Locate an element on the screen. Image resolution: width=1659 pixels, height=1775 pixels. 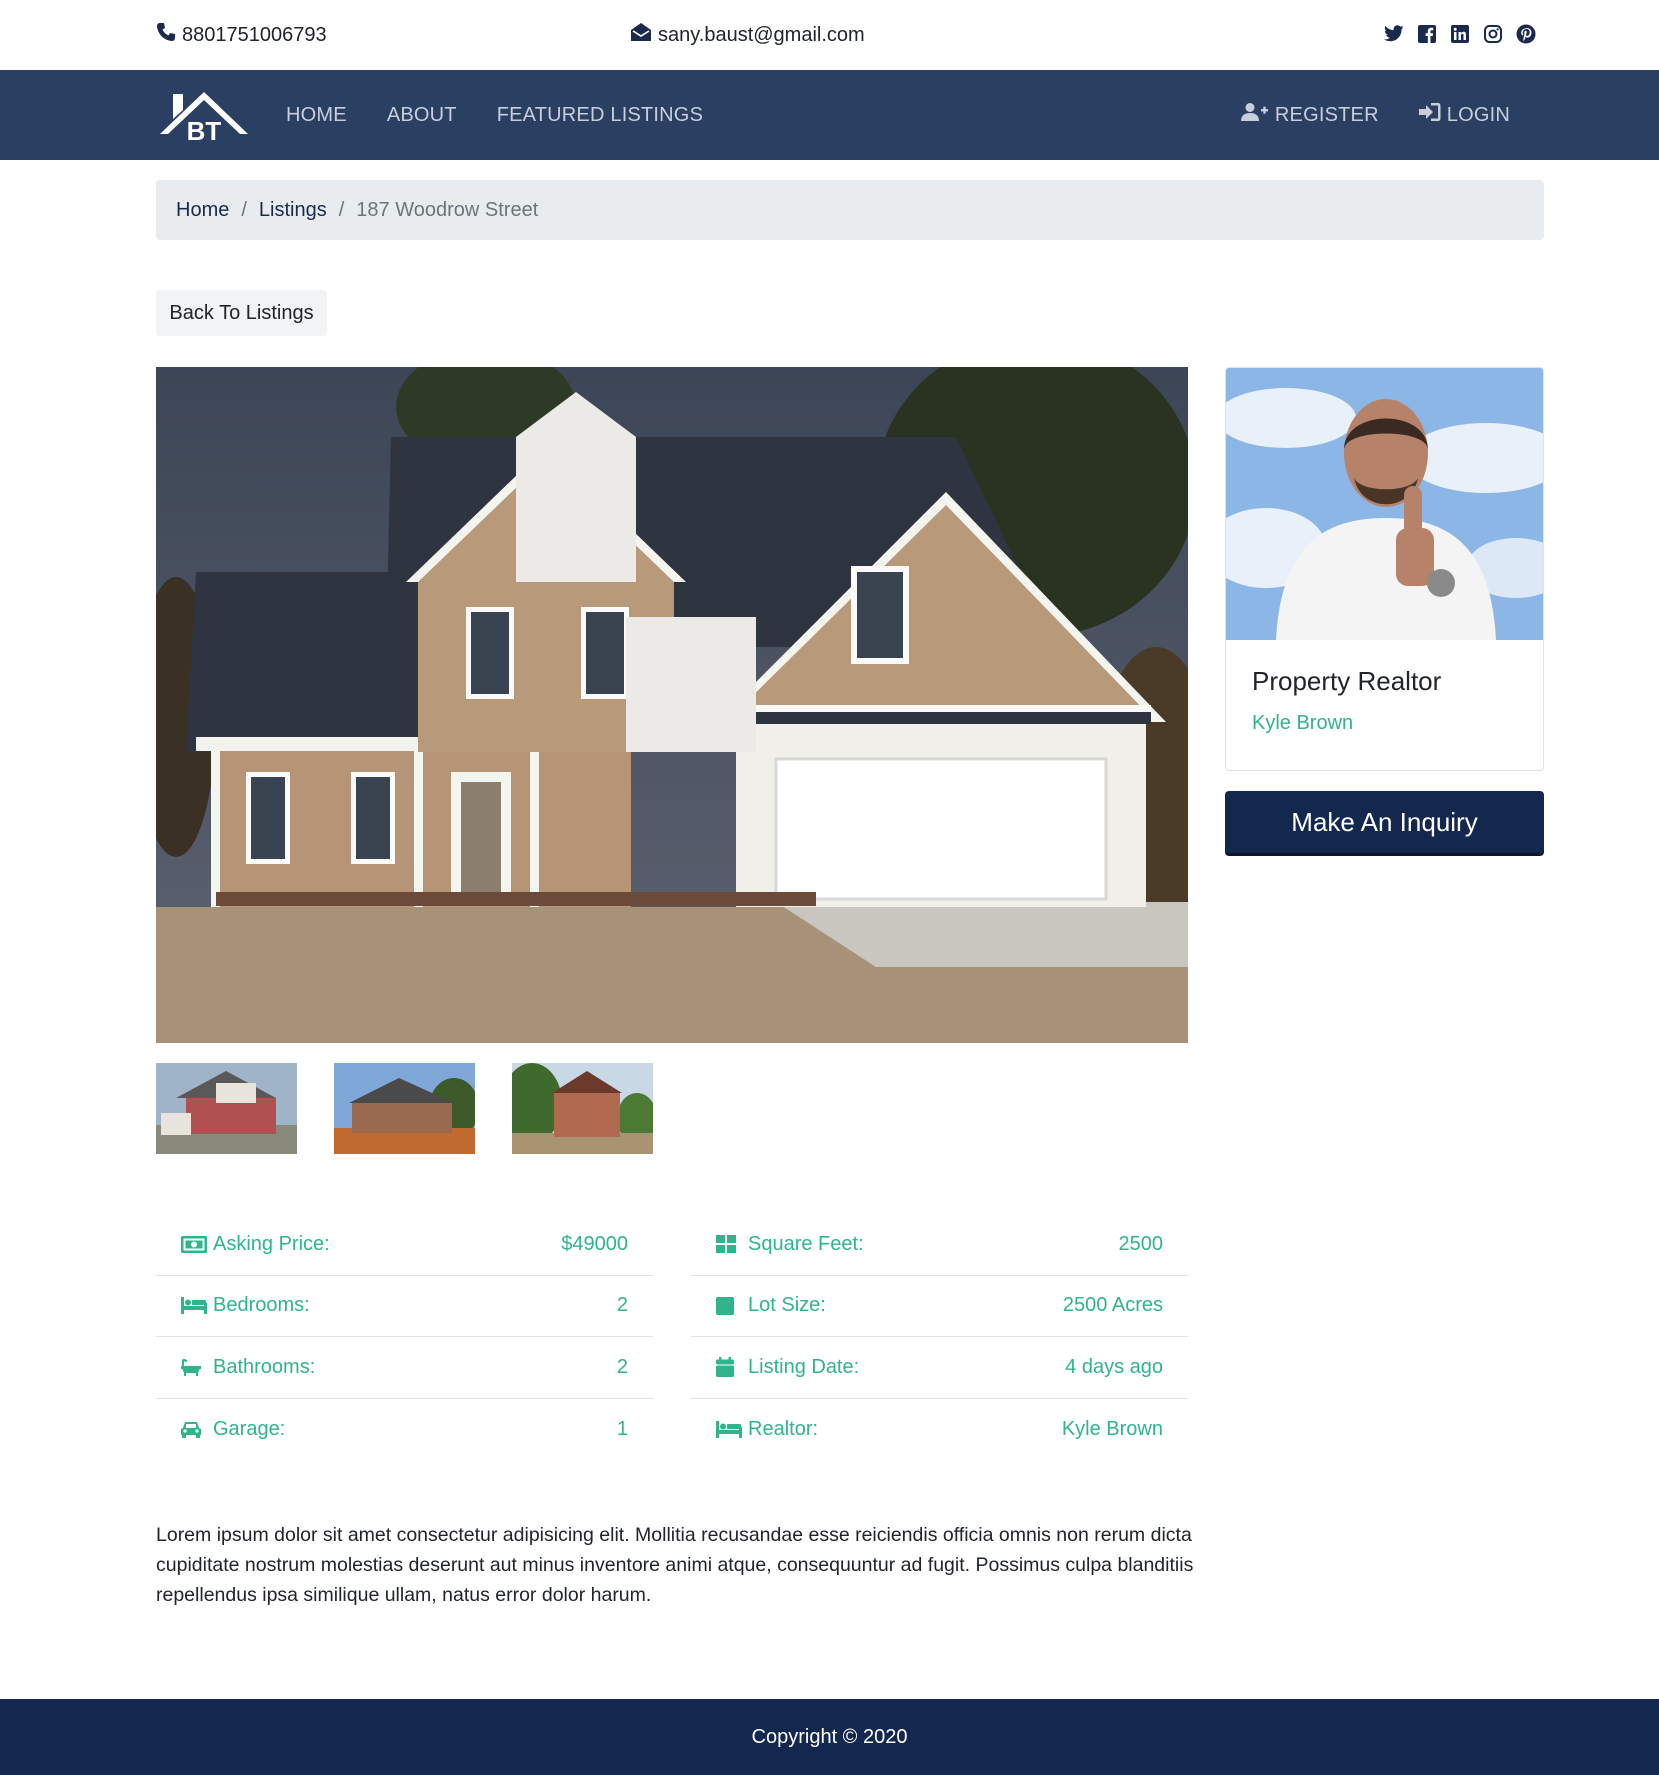
site-footer: Copyright © 2020 is located at coordinates (829, 1737).